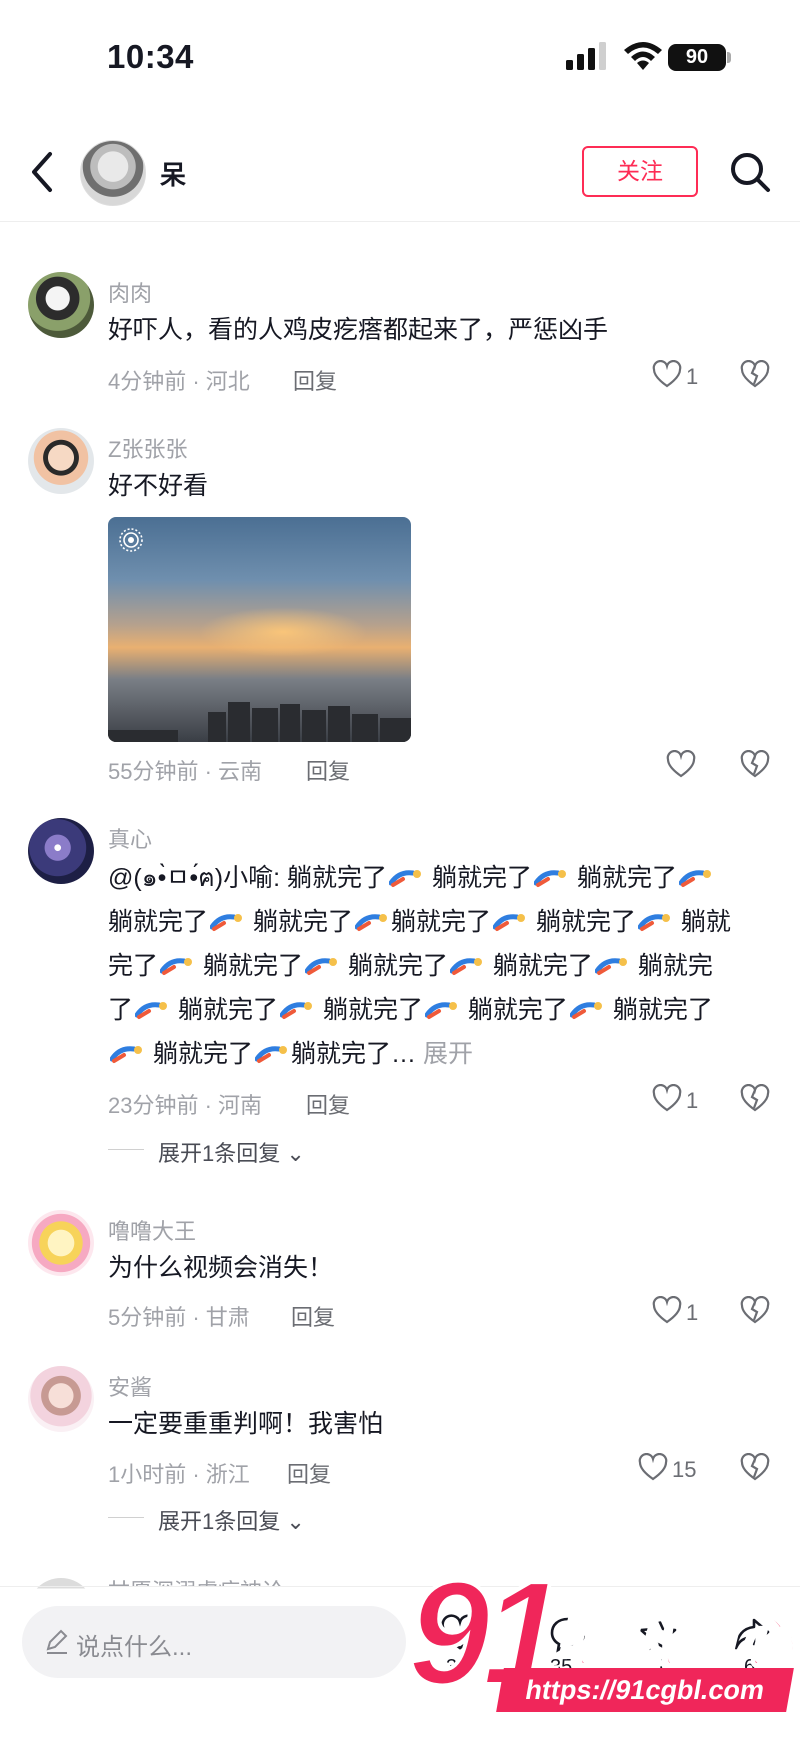 This screenshot has height=1739, width=800. What do you see at coordinates (400, 221) in the screenshot?
I see `header-divider` at bounding box center [400, 221].